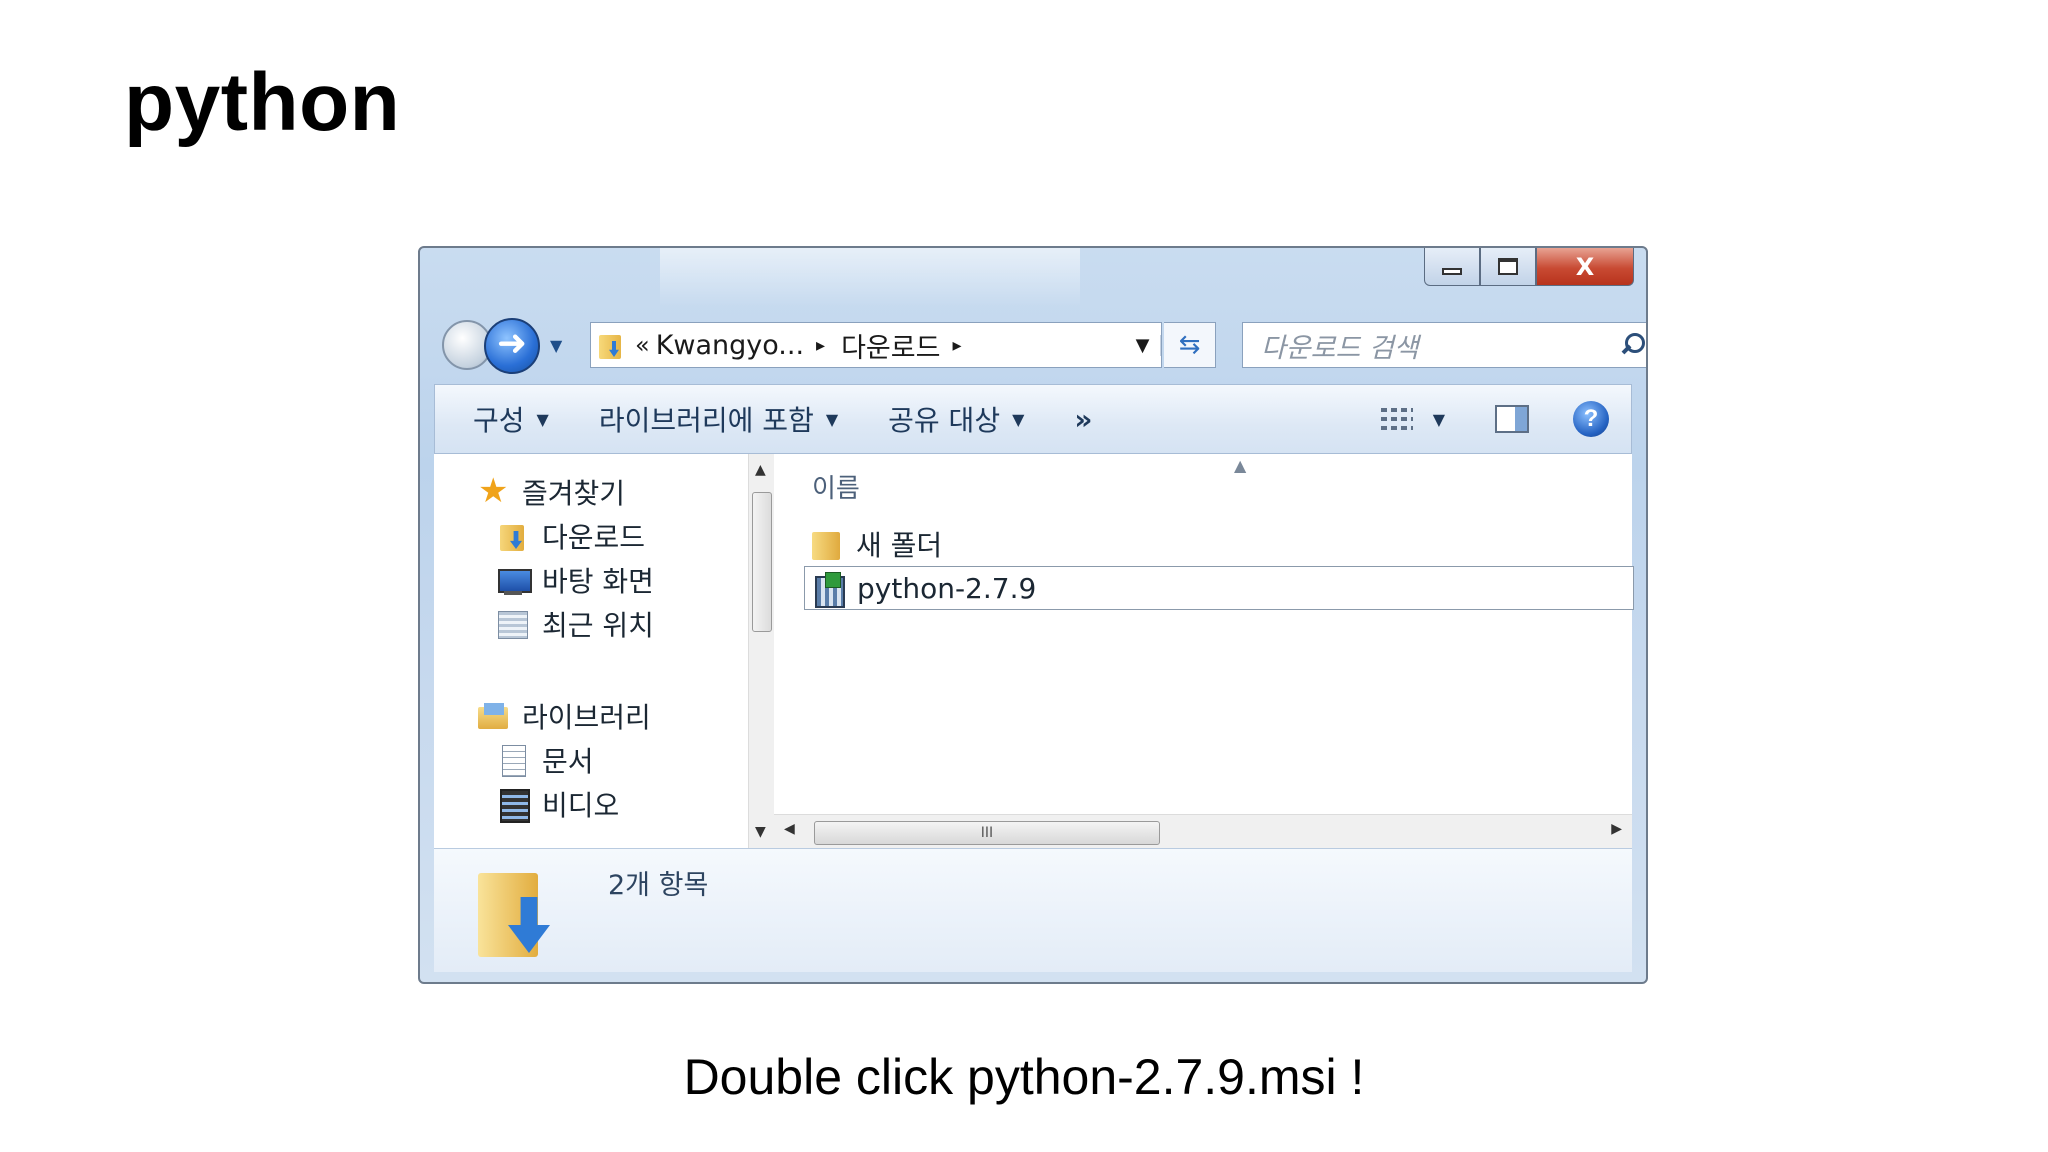  Describe the element at coordinates (1444, 345) in the screenshot. I see `search-input: 다운로드 검색` at that location.